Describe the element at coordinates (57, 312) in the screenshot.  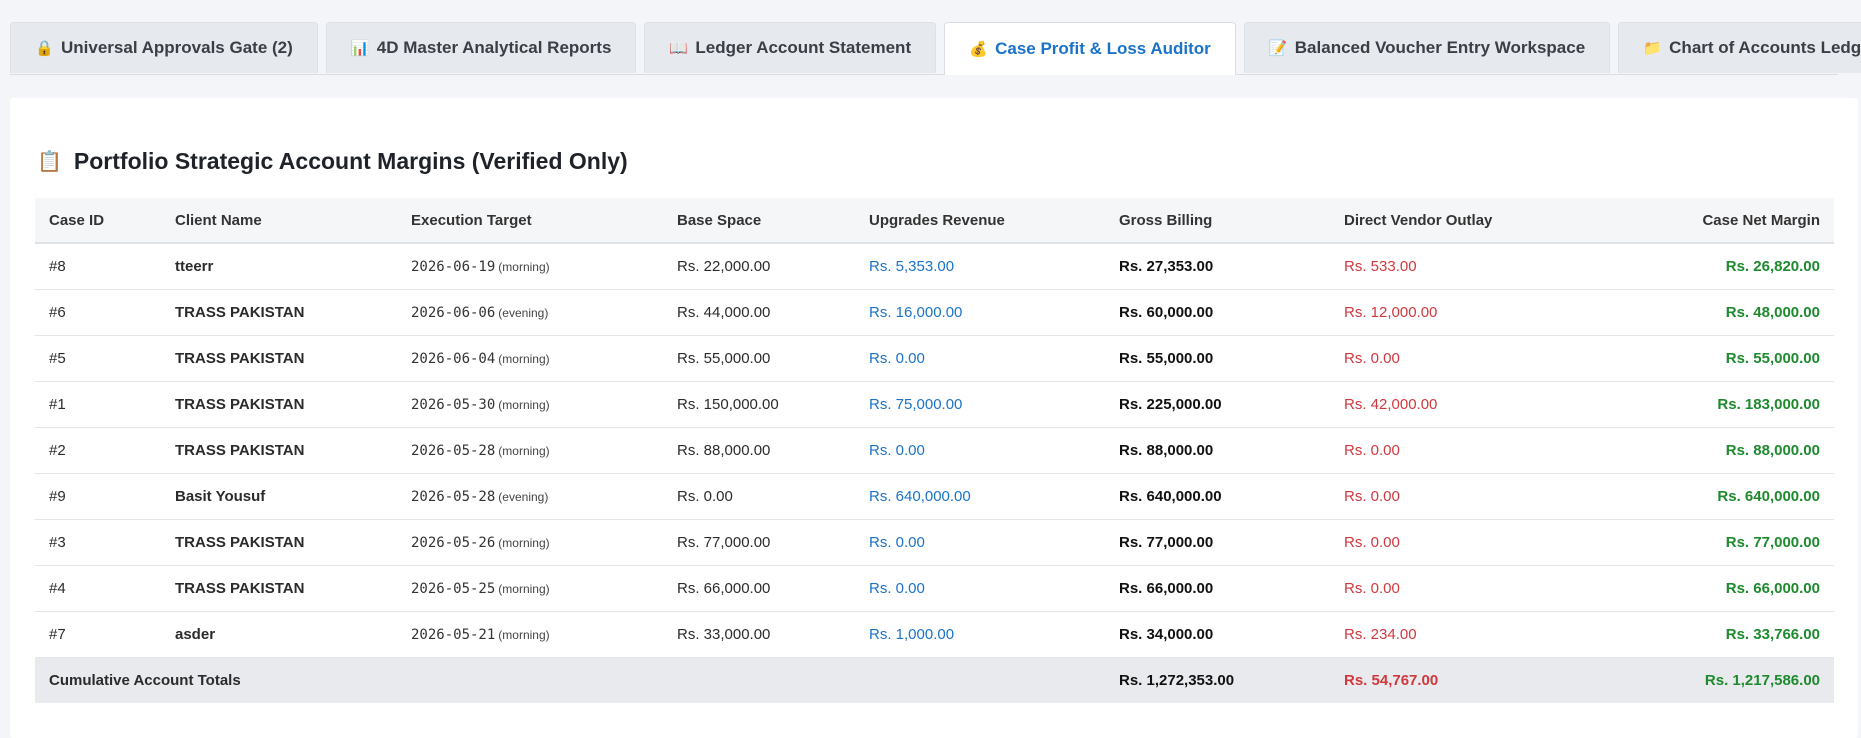
I see `case-id: #6` at that location.